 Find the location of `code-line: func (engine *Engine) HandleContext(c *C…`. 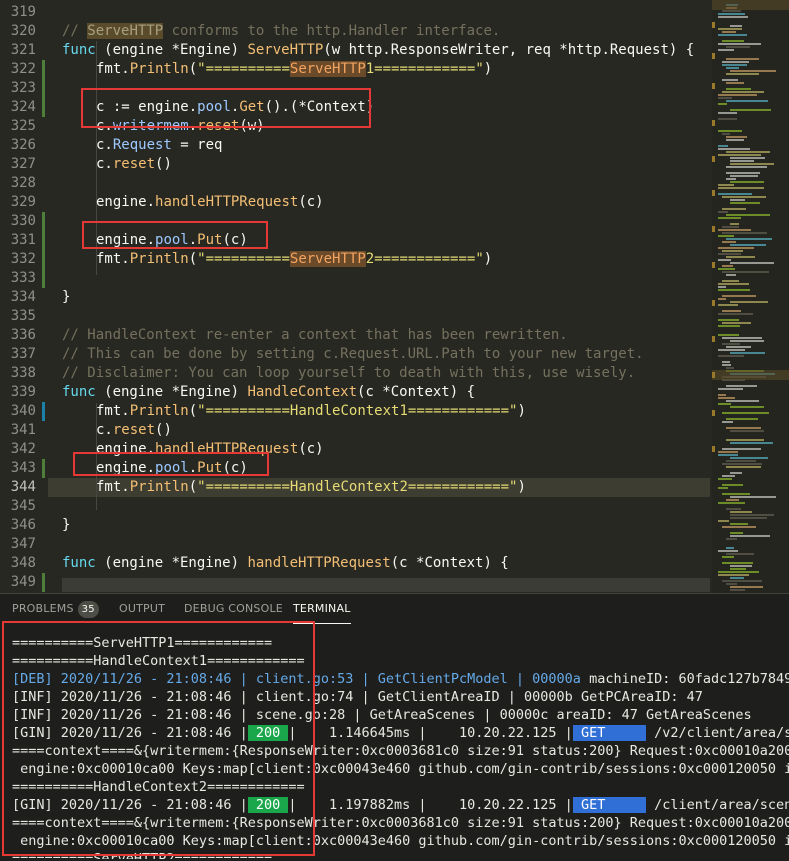

code-line: func (engine *Engine) HandleContext(c *C… is located at coordinates (268, 392).